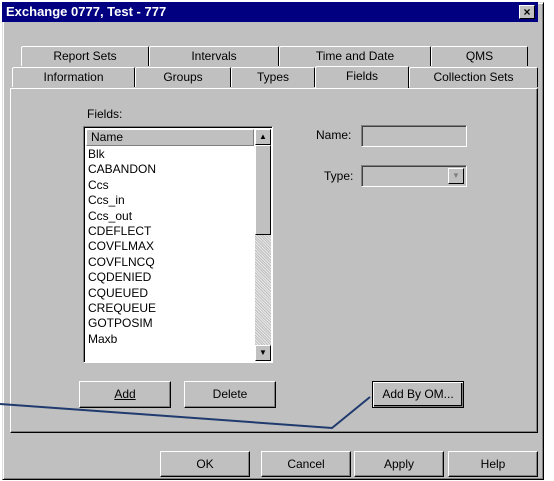  I want to click on title-bar: Exchange 0777, Test - 777 ×, so click(270, 12).